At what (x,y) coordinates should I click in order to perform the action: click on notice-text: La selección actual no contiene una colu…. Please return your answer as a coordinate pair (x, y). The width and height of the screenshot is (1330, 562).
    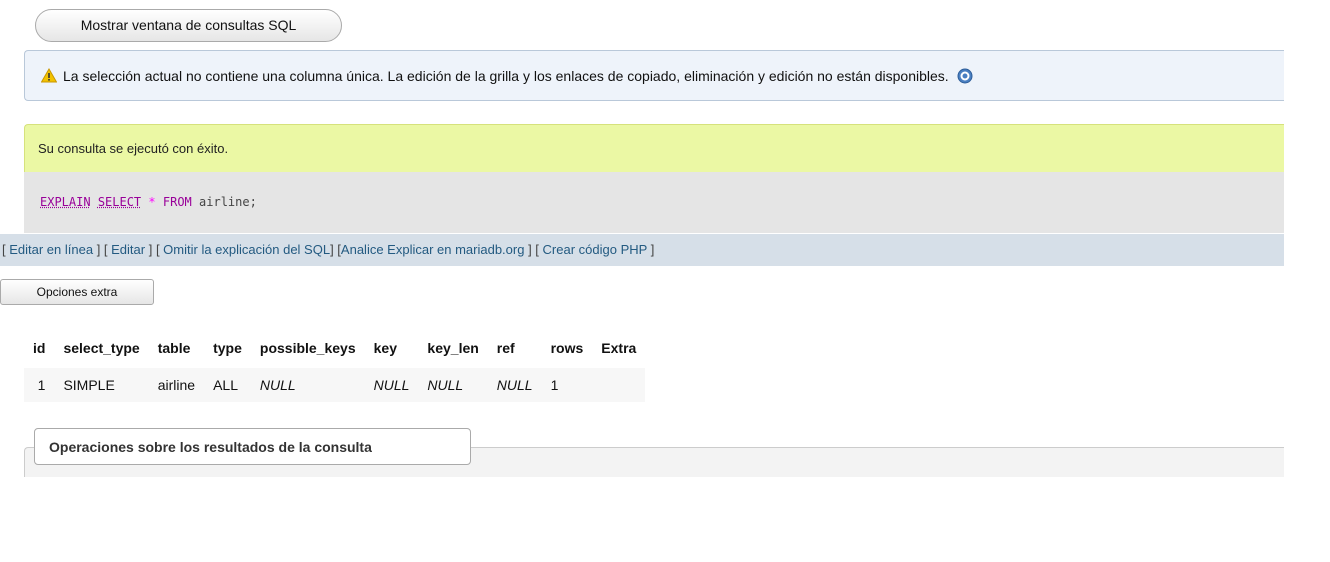
    Looking at the image, I should click on (506, 76).